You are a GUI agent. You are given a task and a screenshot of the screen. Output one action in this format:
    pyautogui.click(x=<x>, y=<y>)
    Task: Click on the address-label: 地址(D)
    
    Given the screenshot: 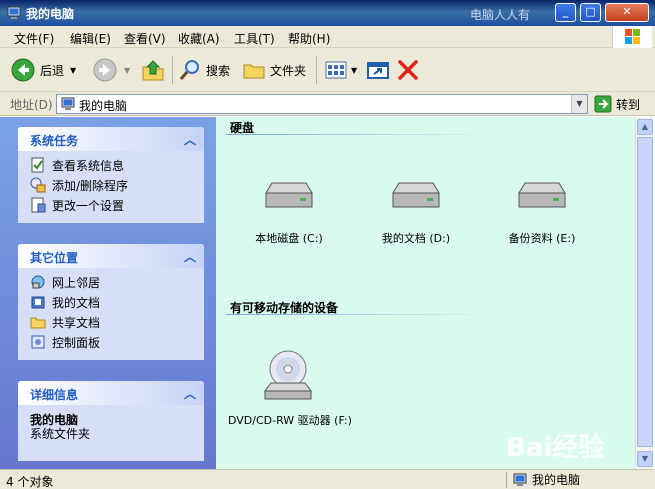 What is the action you would take?
    pyautogui.click(x=31, y=105)
    